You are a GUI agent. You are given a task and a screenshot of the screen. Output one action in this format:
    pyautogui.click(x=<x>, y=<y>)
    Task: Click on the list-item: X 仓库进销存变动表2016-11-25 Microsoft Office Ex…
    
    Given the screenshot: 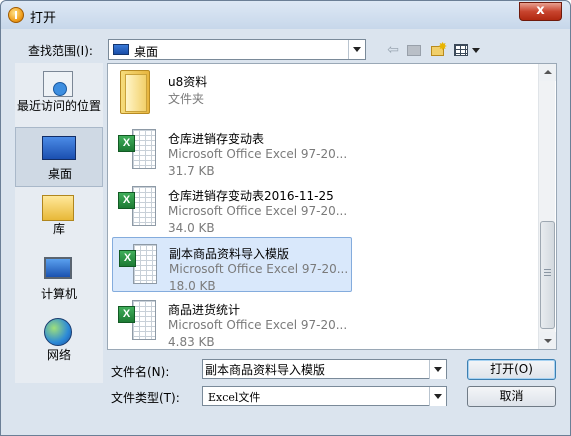 What is the action you would take?
    pyautogui.click(x=232, y=207)
    